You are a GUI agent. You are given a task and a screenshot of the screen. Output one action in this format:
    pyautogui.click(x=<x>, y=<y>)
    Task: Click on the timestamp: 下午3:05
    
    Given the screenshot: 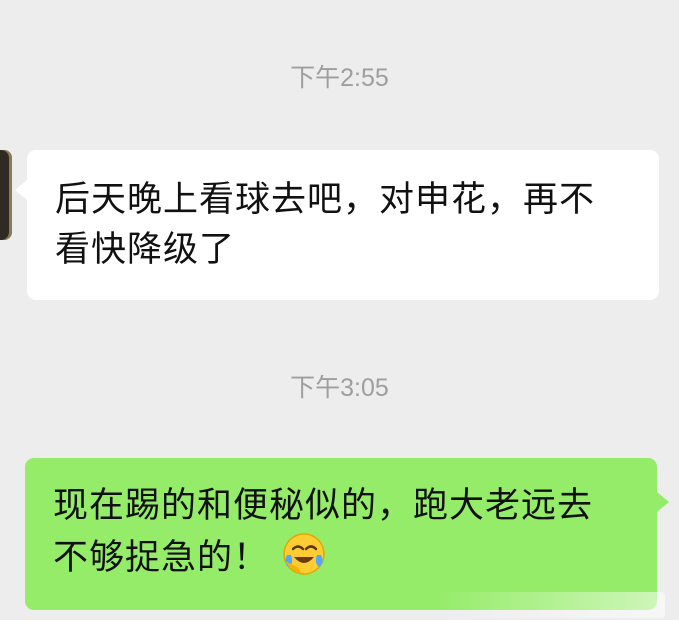 What is the action you would take?
    pyautogui.click(x=339, y=388)
    